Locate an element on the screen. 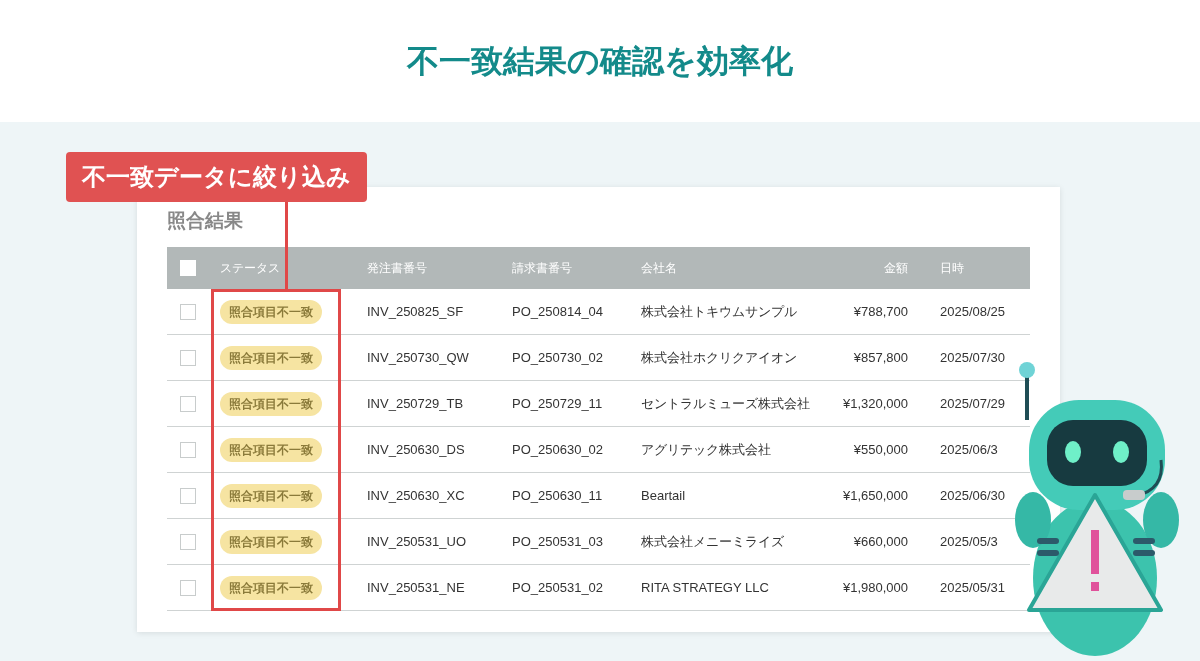 This screenshot has height=661, width=1200. column-header: ステータス is located at coordinates (250, 268).